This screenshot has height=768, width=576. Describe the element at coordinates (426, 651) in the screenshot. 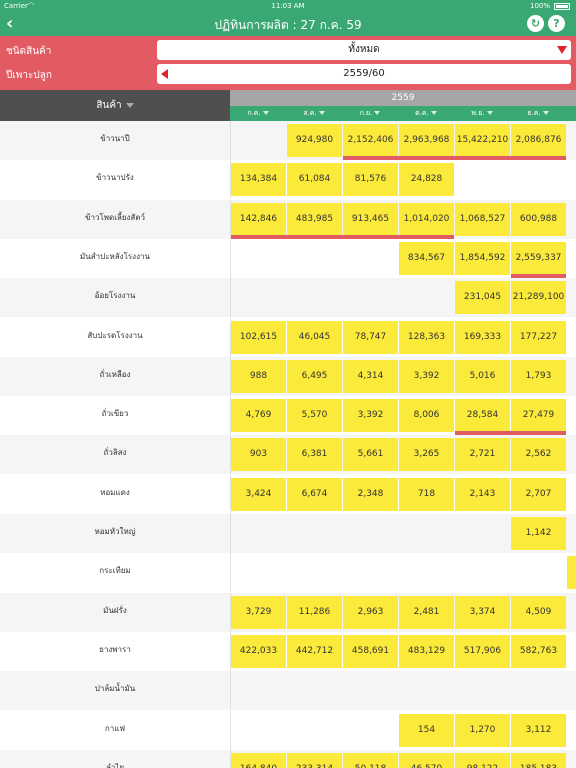

I see `value-cell: 483,129` at that location.